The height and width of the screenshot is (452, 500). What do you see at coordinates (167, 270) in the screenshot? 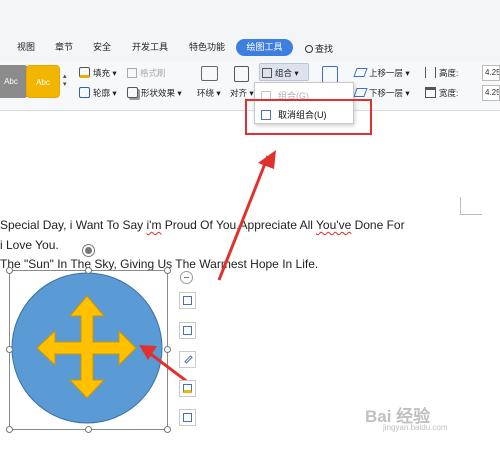
I see `resize-handle-ne` at bounding box center [167, 270].